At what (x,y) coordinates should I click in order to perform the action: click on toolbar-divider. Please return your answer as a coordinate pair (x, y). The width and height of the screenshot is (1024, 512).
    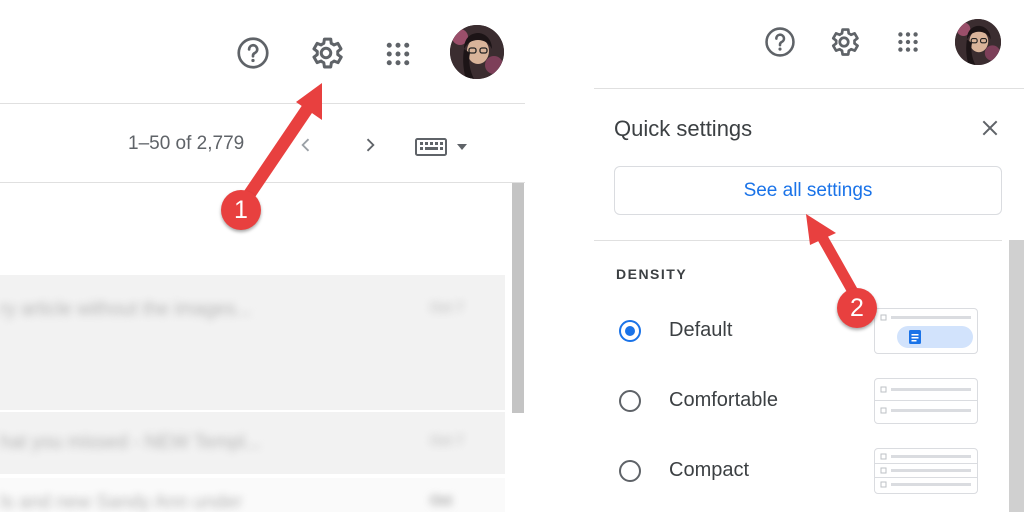
    Looking at the image, I should click on (262, 103).